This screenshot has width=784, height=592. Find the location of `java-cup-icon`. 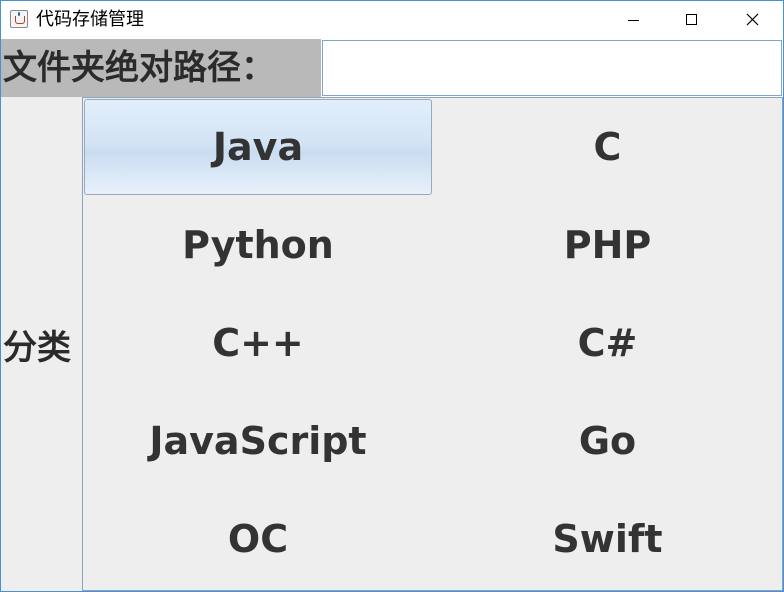

java-cup-icon is located at coordinates (19, 19).